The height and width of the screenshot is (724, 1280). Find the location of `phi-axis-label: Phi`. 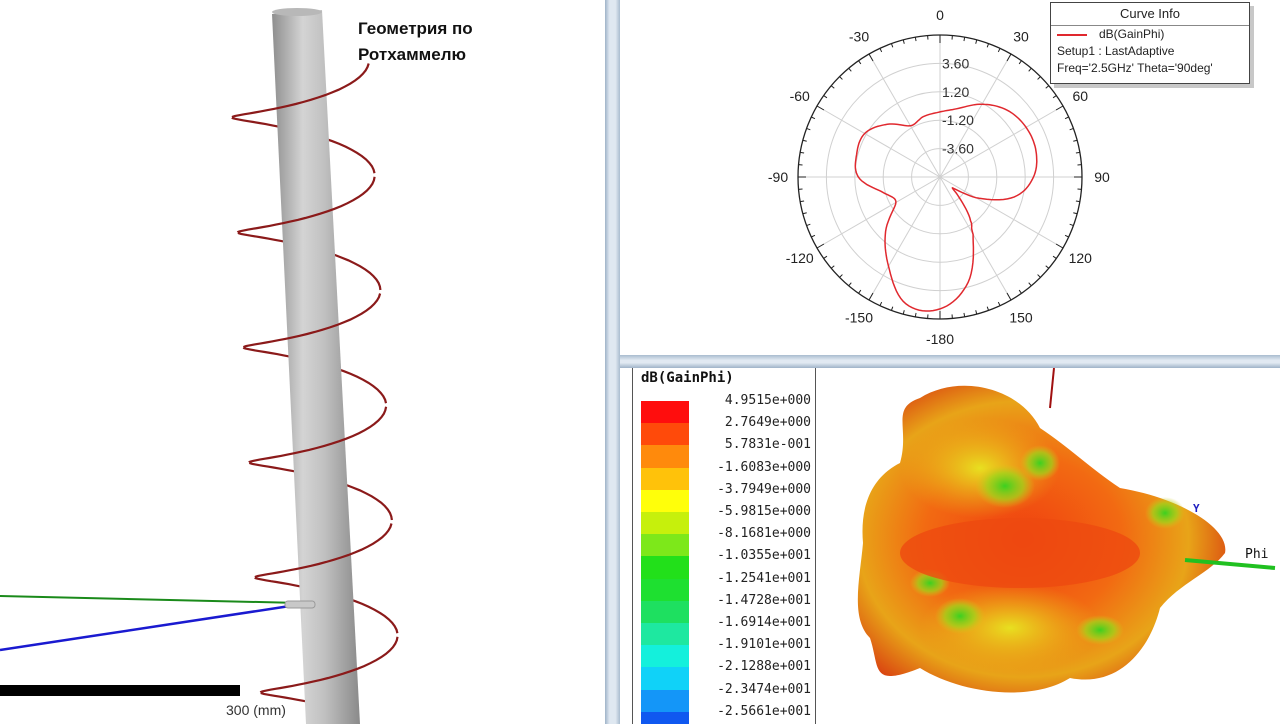

phi-axis-label: Phi is located at coordinates (1257, 554).